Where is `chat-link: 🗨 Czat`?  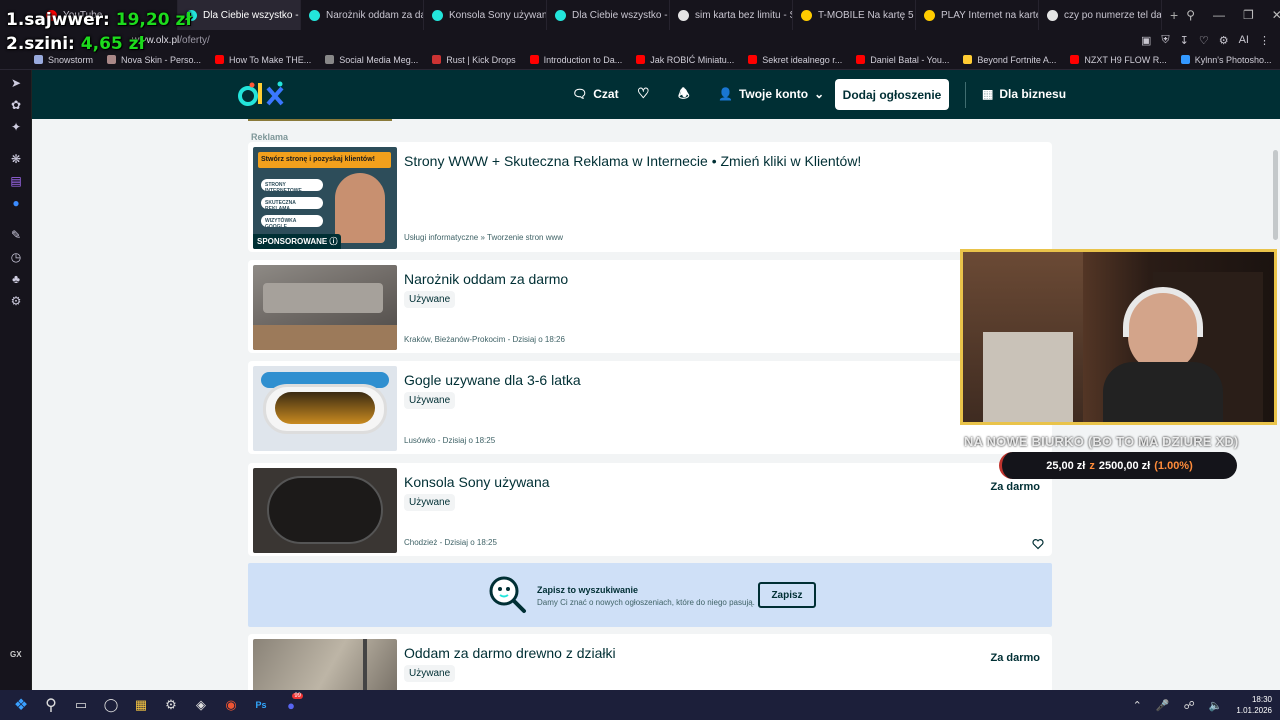 chat-link: 🗨 Czat is located at coordinates (595, 94).